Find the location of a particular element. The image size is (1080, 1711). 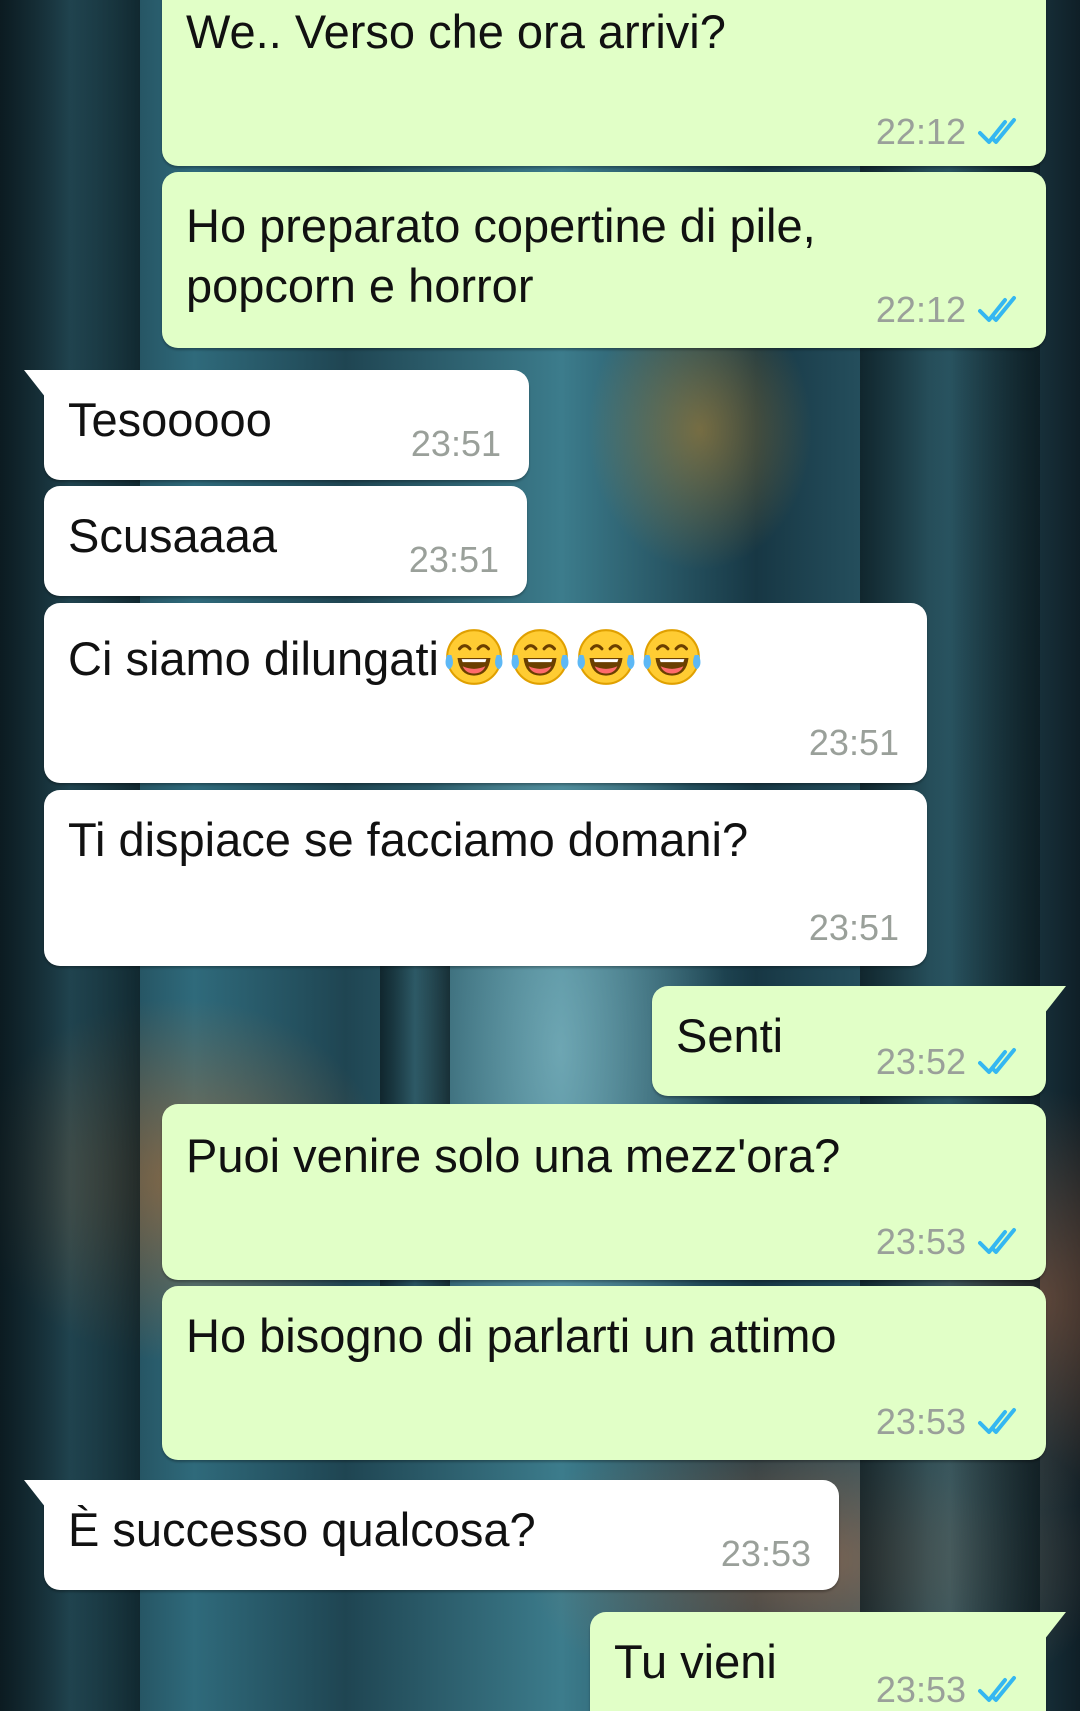

message-text: Puoi venire solo una mezz'ora? is located at coordinates (513, 1155).